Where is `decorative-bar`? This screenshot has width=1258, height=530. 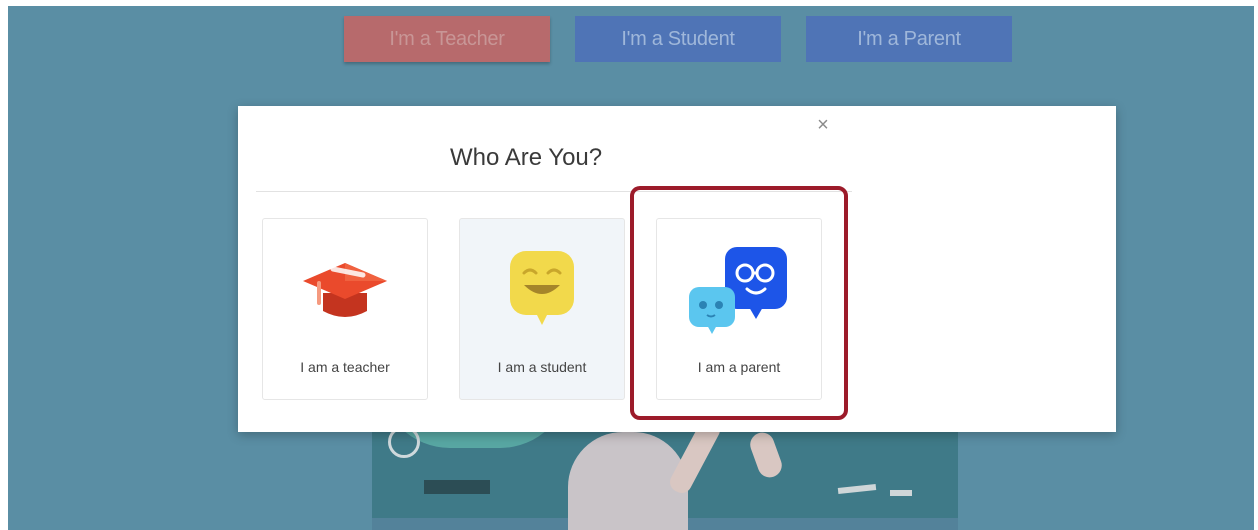
decorative-bar is located at coordinates (457, 487).